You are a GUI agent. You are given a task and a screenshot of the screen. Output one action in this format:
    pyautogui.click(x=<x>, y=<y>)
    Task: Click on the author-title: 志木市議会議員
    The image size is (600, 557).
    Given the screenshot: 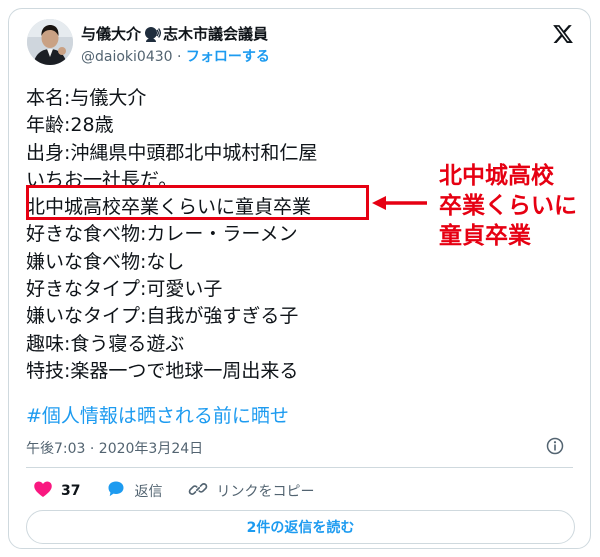 What is the action you would take?
    pyautogui.click(x=216, y=34)
    